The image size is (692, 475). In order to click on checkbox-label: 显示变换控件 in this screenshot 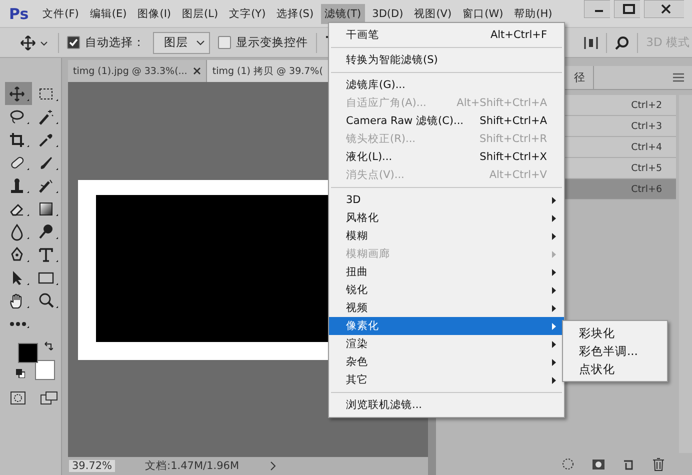, I will do `click(272, 42)`.